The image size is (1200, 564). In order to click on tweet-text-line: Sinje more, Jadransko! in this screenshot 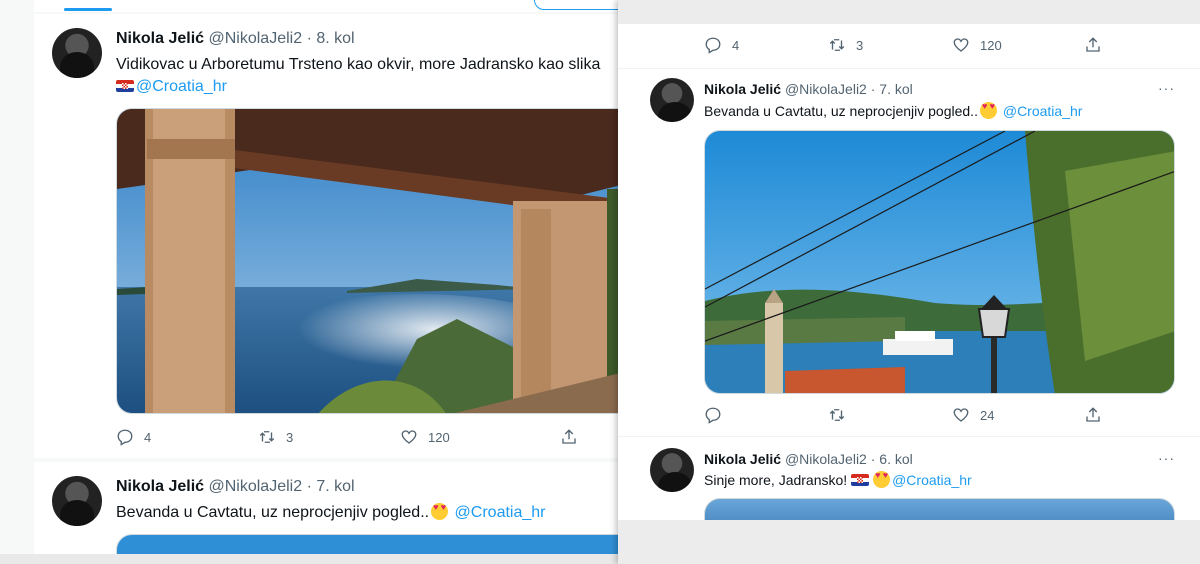, I will do `click(776, 480)`.